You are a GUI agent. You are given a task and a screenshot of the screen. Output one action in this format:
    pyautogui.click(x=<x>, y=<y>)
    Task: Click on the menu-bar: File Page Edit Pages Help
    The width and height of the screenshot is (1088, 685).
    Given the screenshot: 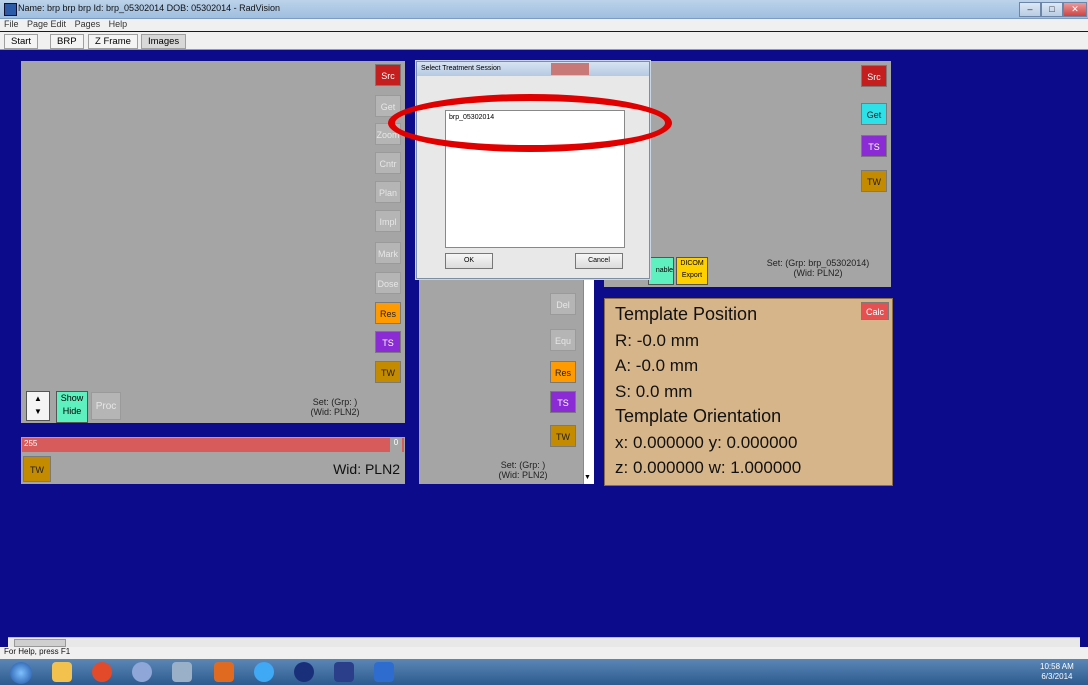 What is the action you would take?
    pyautogui.click(x=544, y=25)
    